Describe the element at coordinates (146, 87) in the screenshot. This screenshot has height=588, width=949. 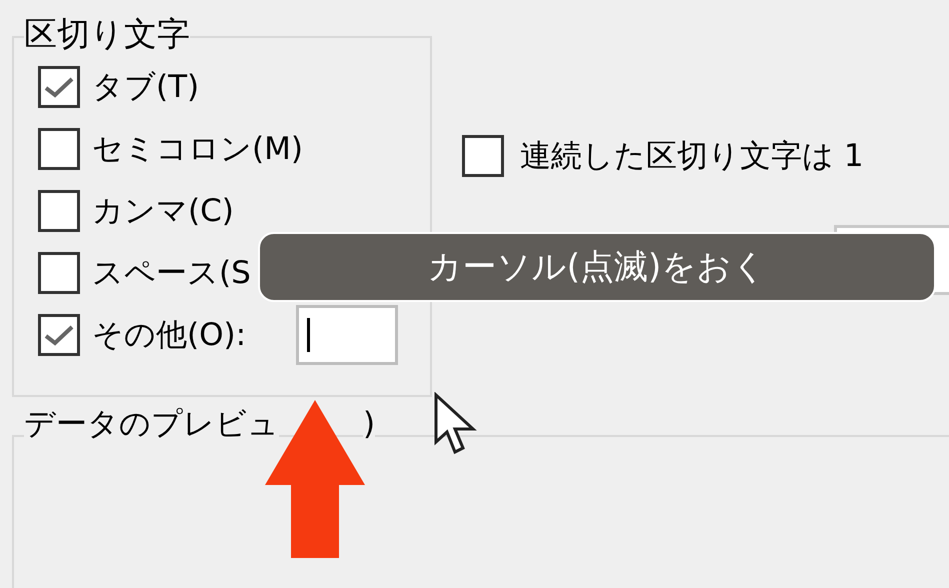
I see `option-label: タブ(T)` at that location.